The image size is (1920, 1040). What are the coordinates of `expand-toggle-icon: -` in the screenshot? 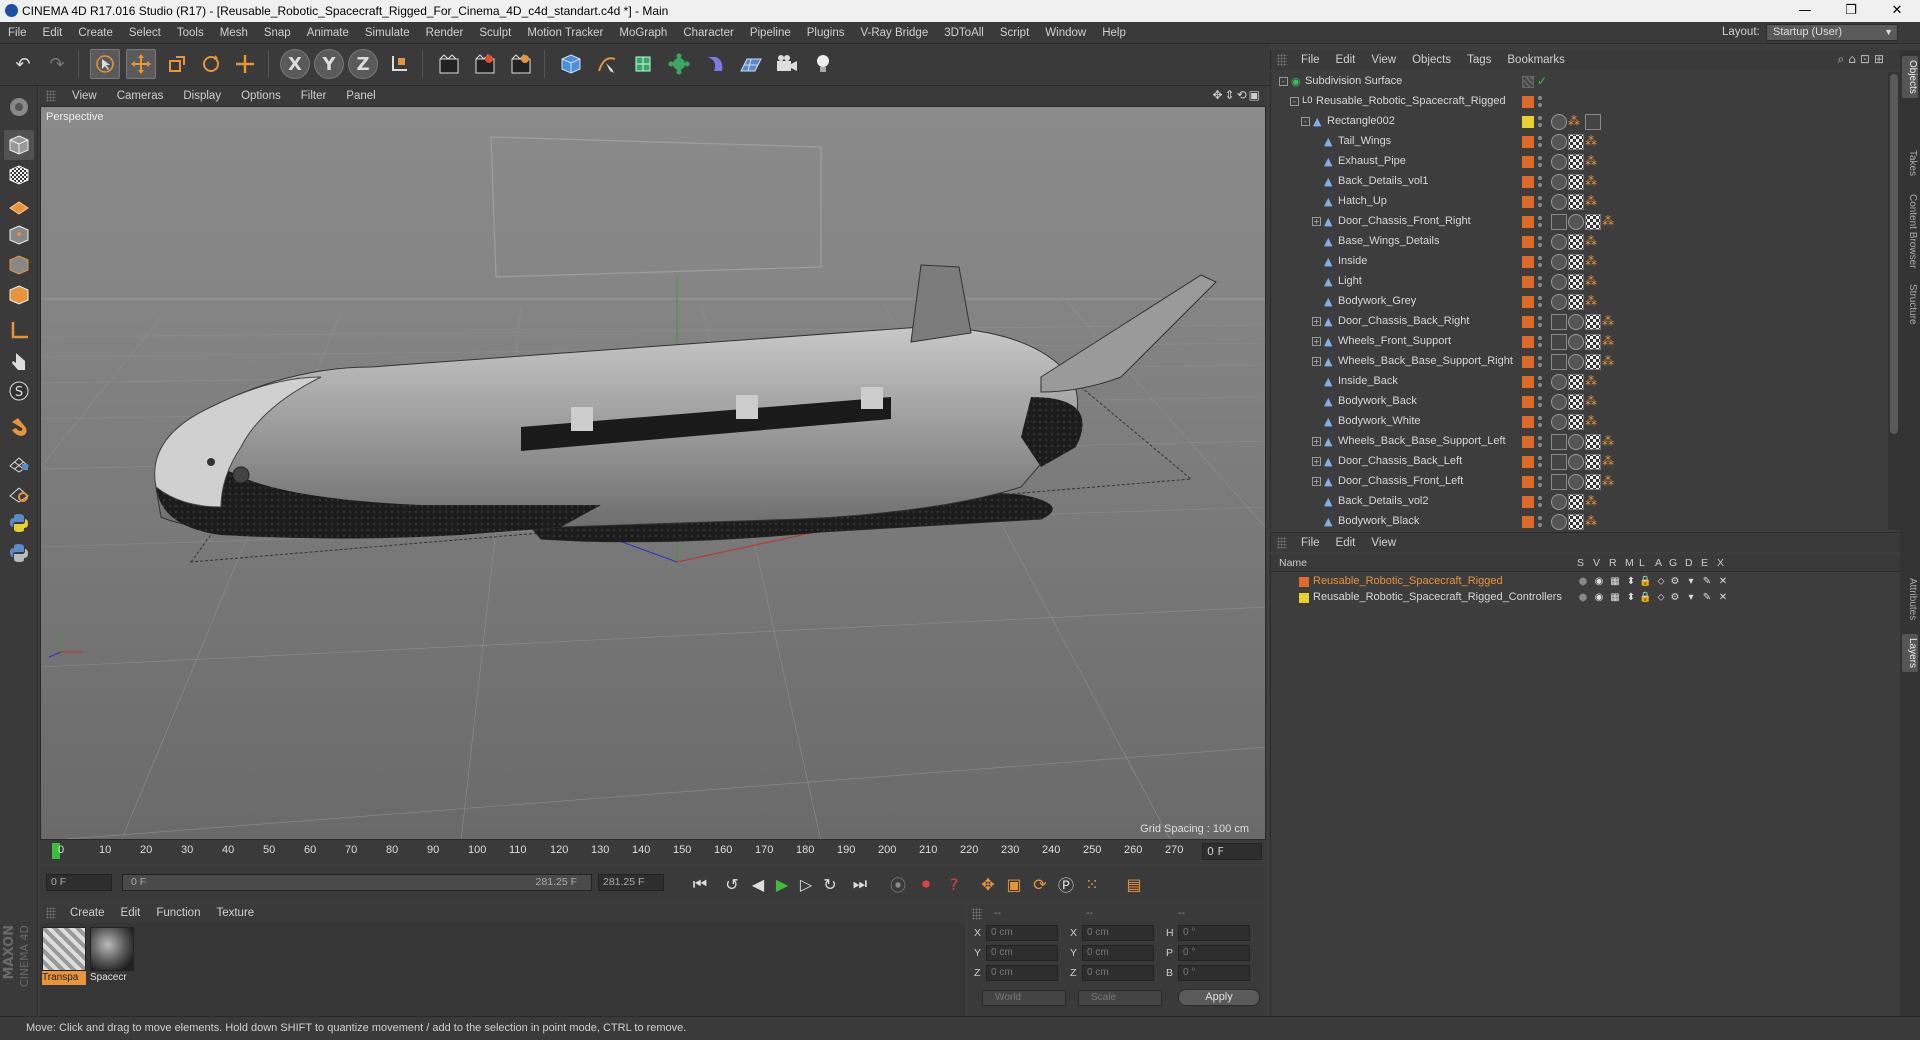 It's located at (1283, 81).